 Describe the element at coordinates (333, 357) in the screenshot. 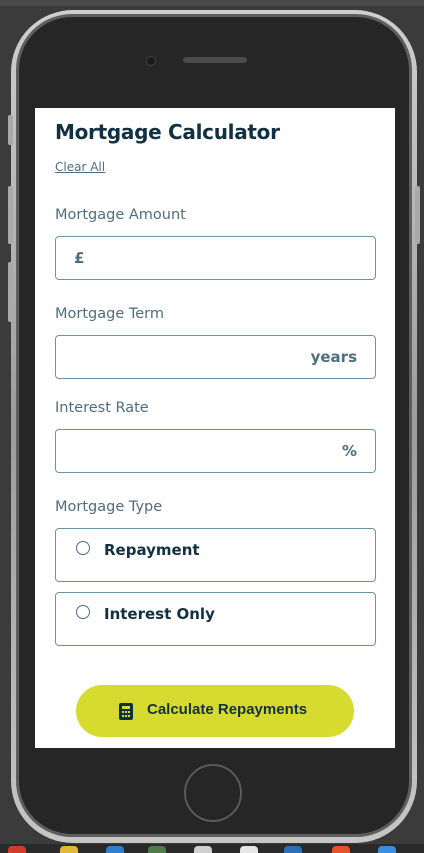

I see `years-suffix: years` at that location.